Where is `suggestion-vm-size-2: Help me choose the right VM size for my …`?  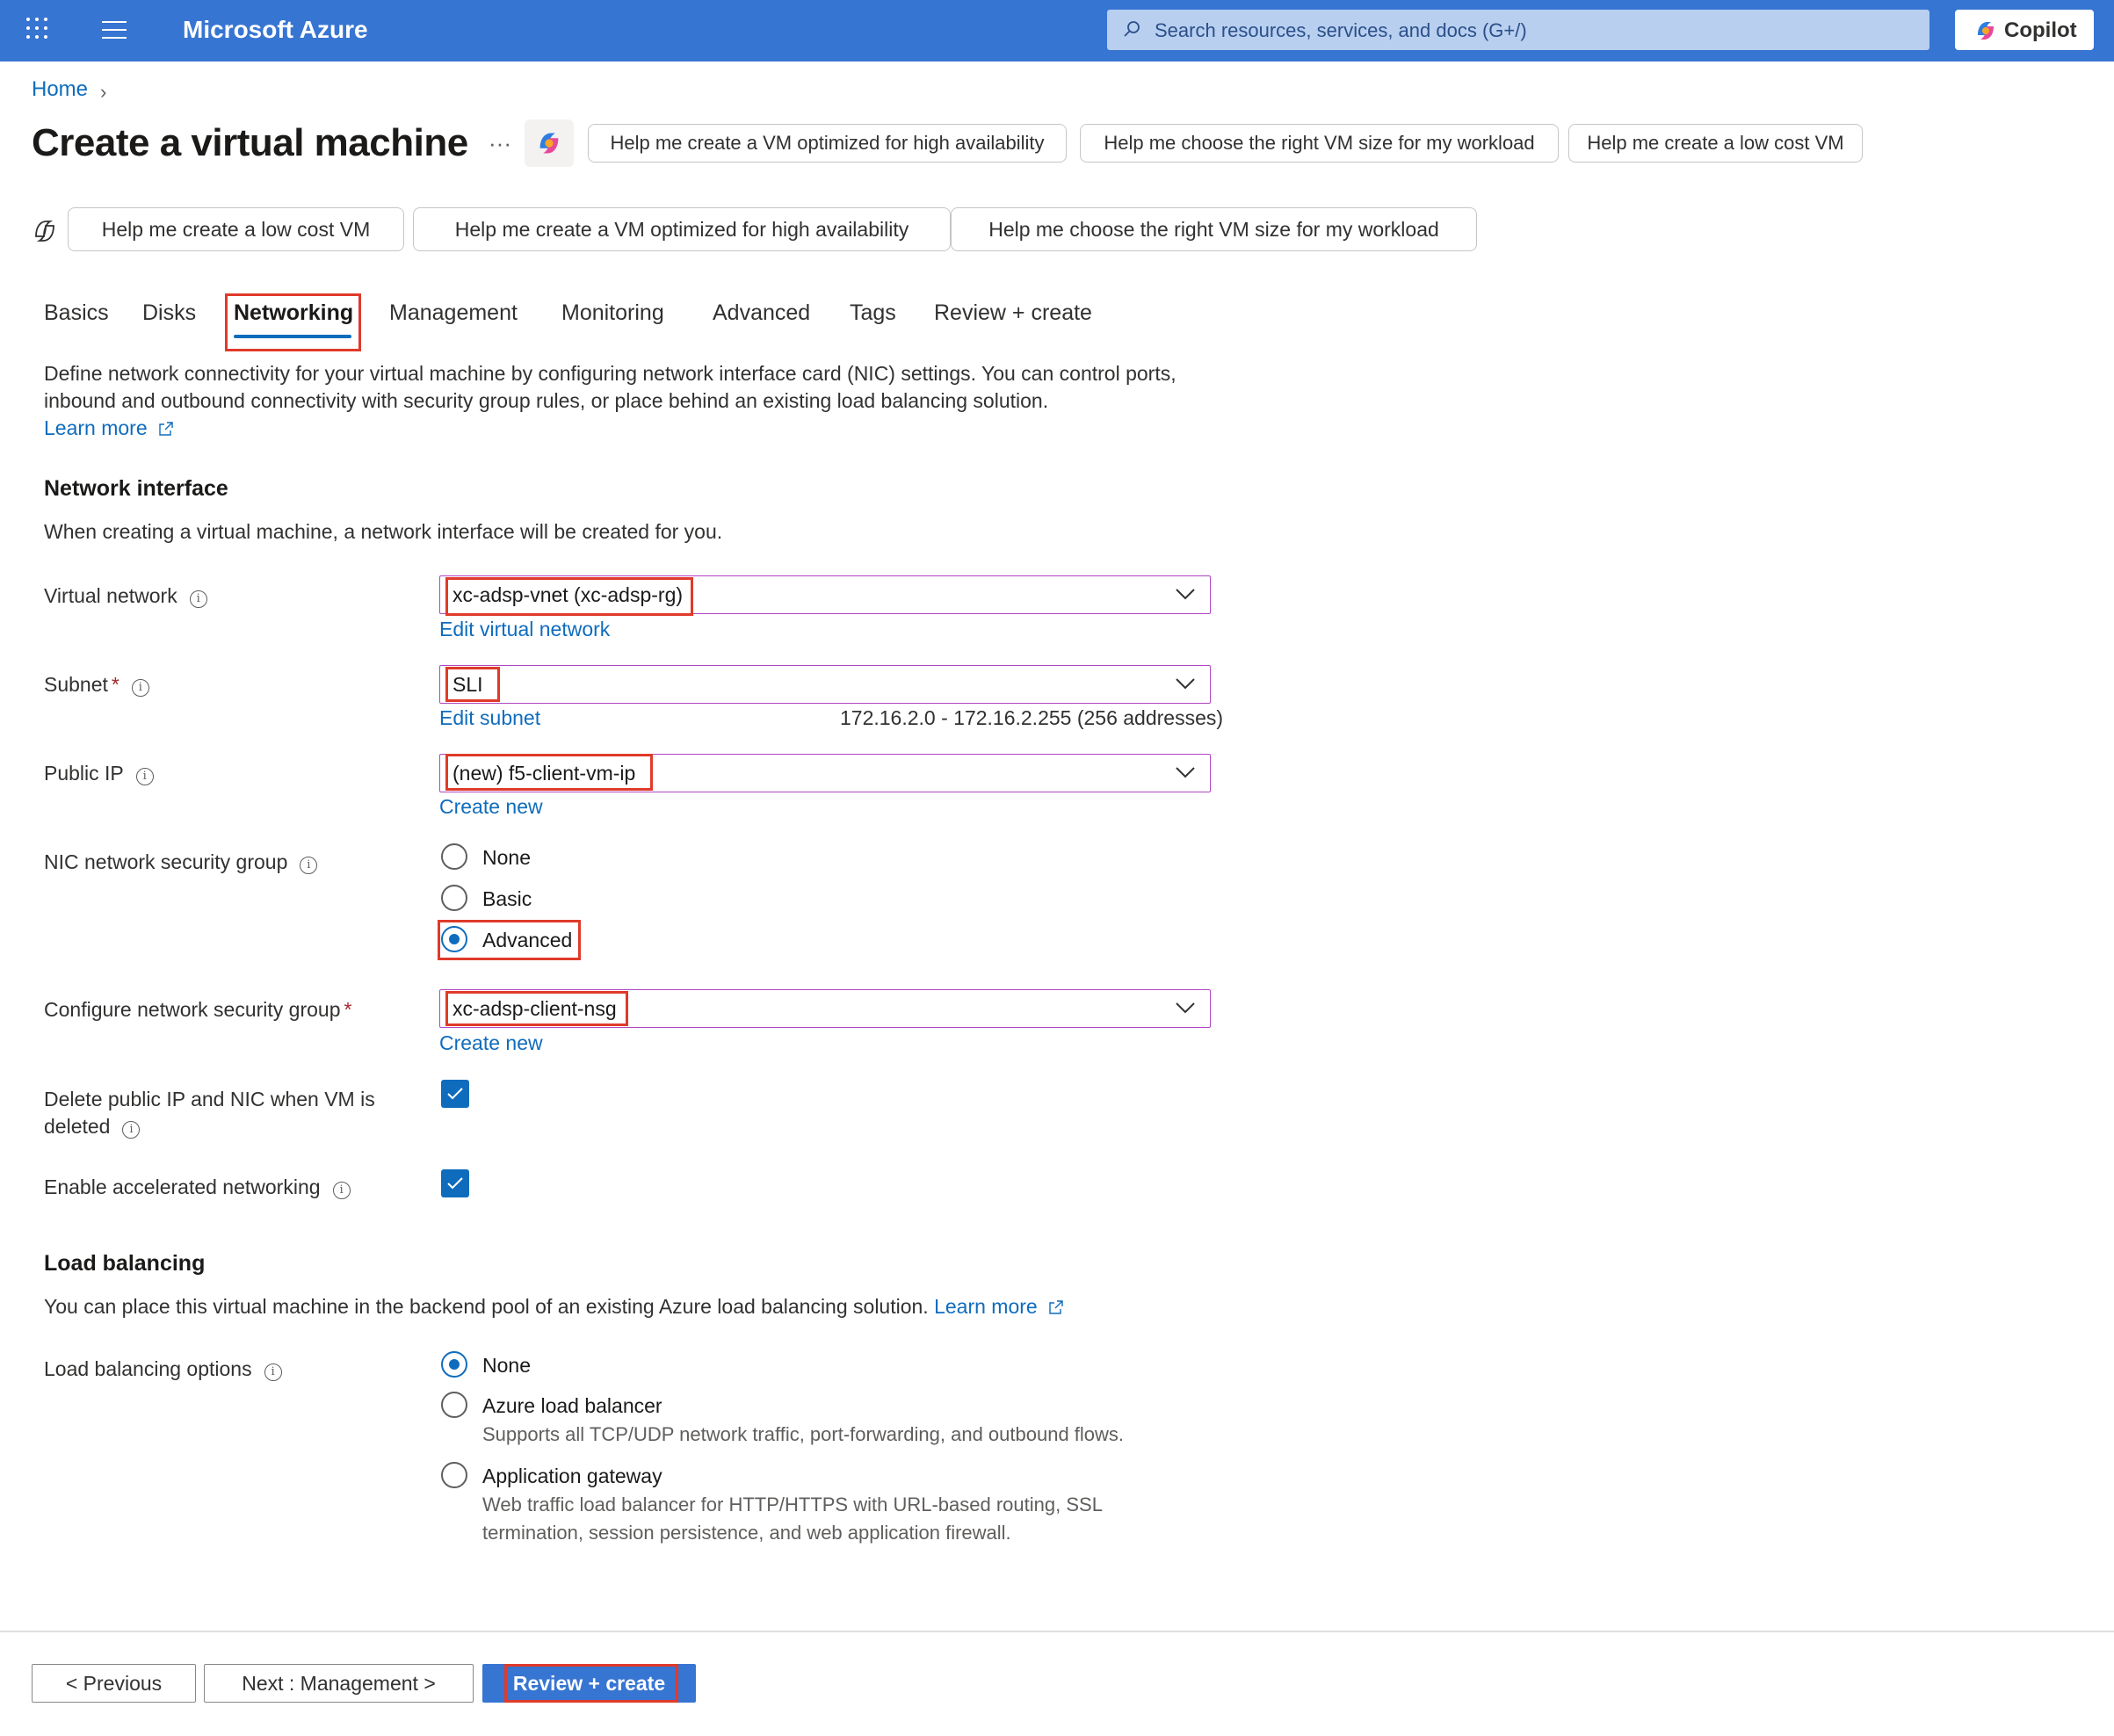
suggestion-vm-size-2: Help me choose the right VM size for my … is located at coordinates (1214, 229).